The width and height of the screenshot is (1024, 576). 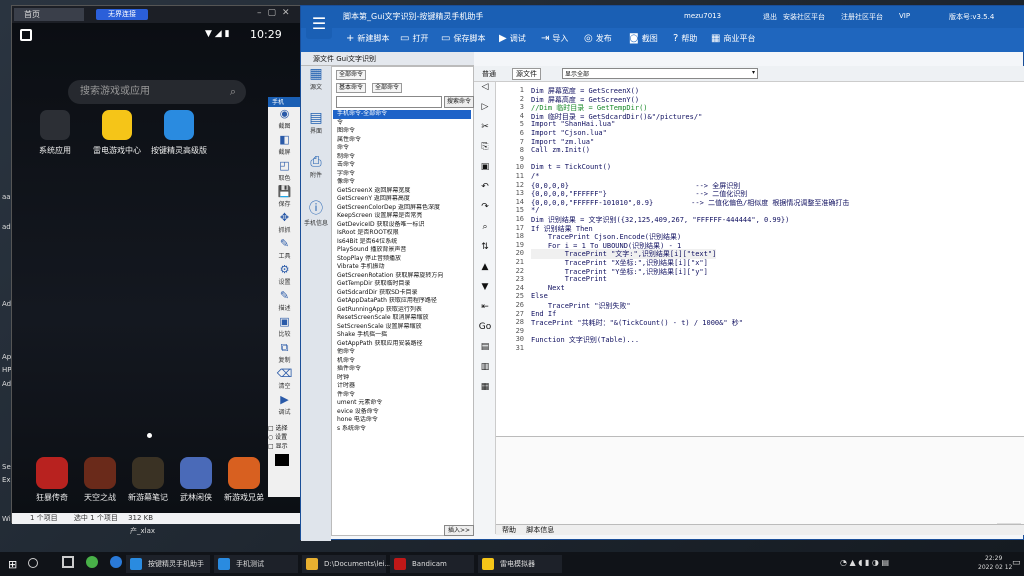 I want to click on desktop-icon-label: ad, so click(x=6, y=227).